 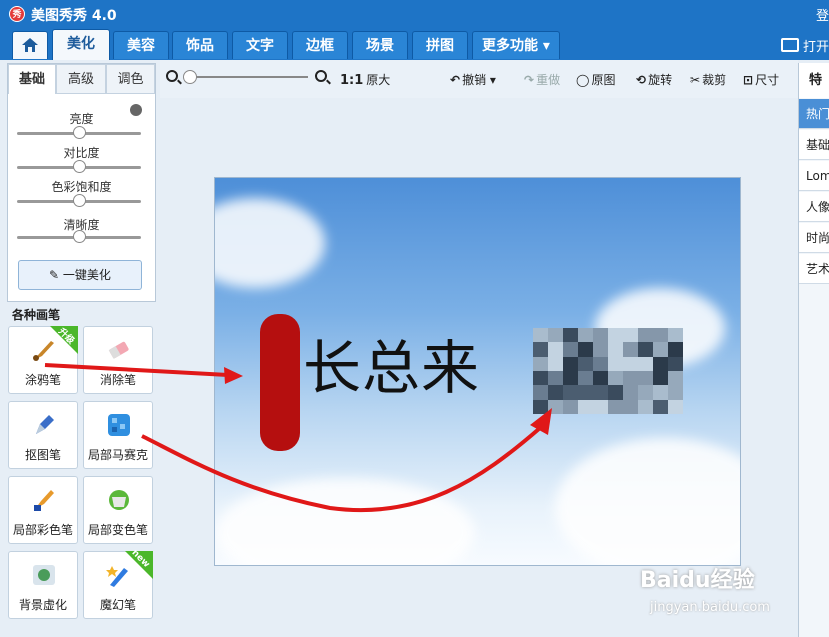 I want to click on red-arrow-mosaic-head, so click(x=541, y=421).